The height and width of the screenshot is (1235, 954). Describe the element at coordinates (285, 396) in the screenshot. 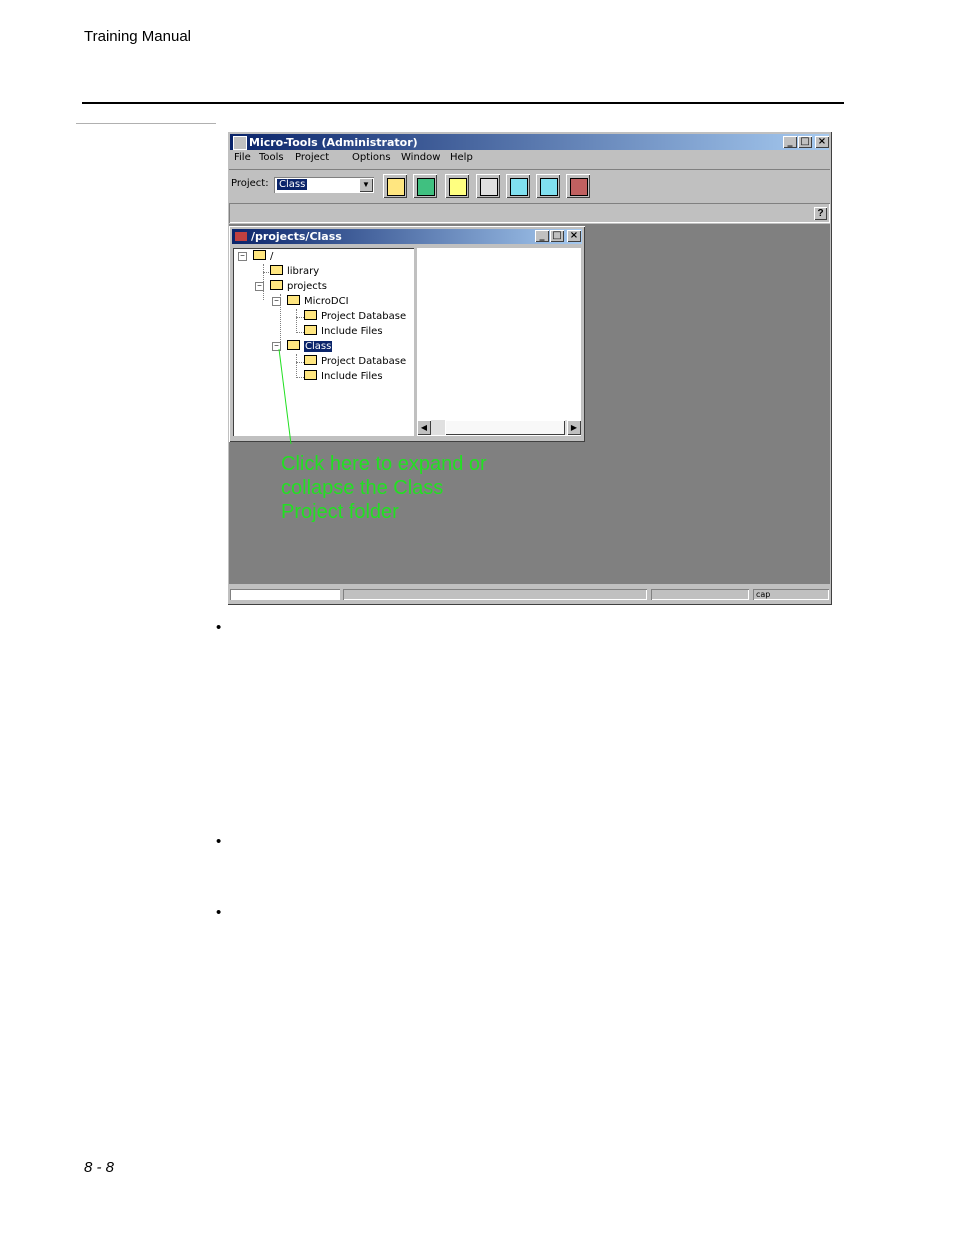

I see `annotation-pointer` at that location.